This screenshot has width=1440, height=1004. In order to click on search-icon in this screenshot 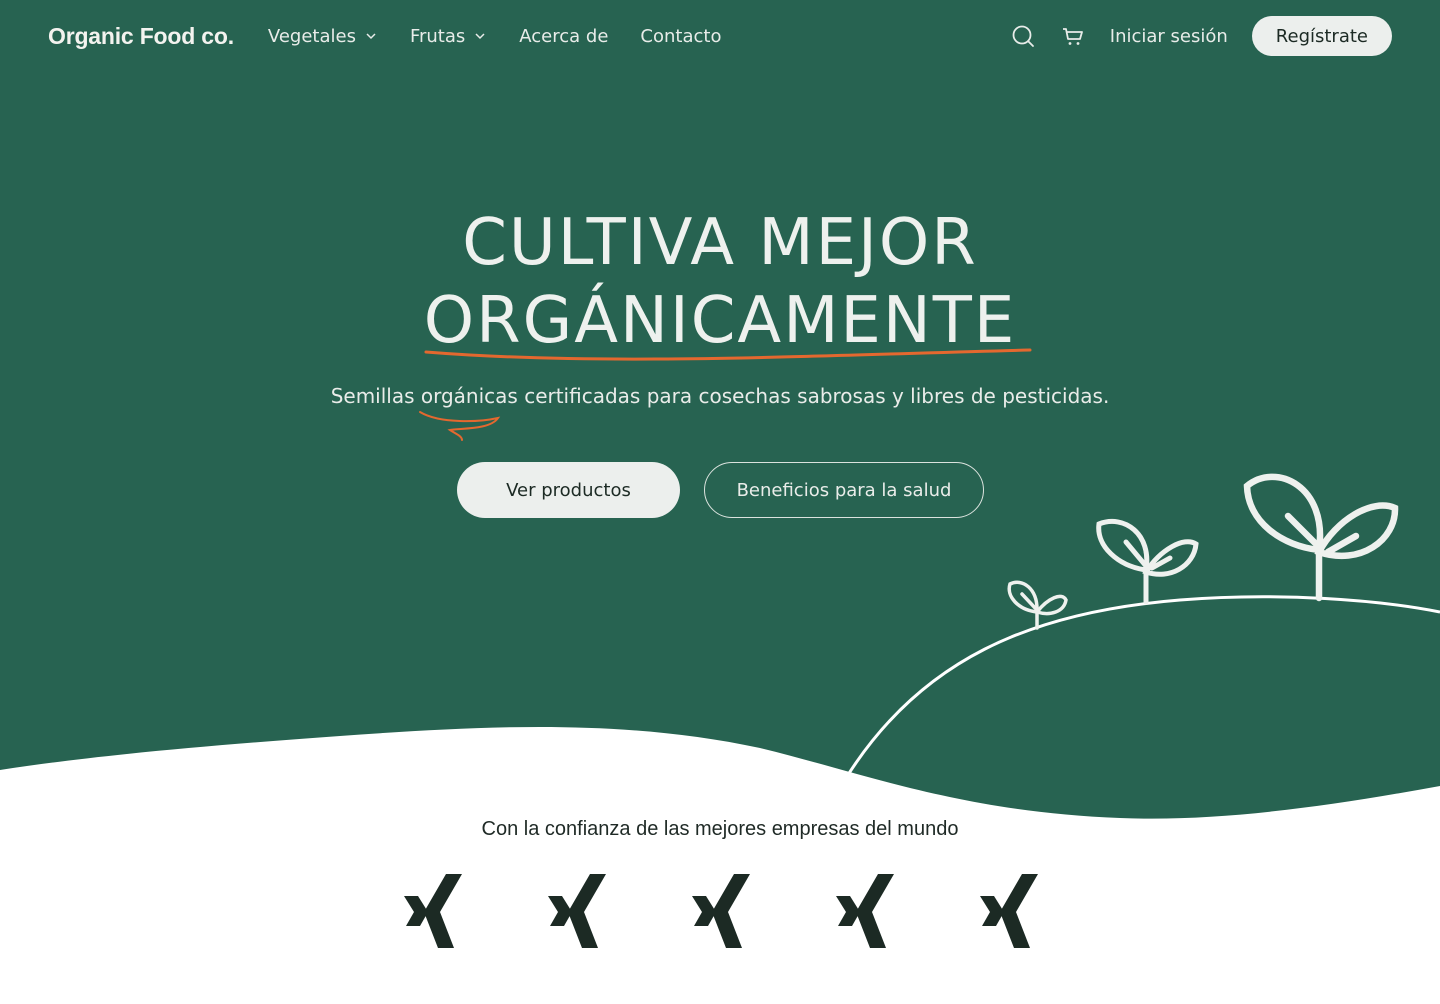, I will do `click(1023, 36)`.